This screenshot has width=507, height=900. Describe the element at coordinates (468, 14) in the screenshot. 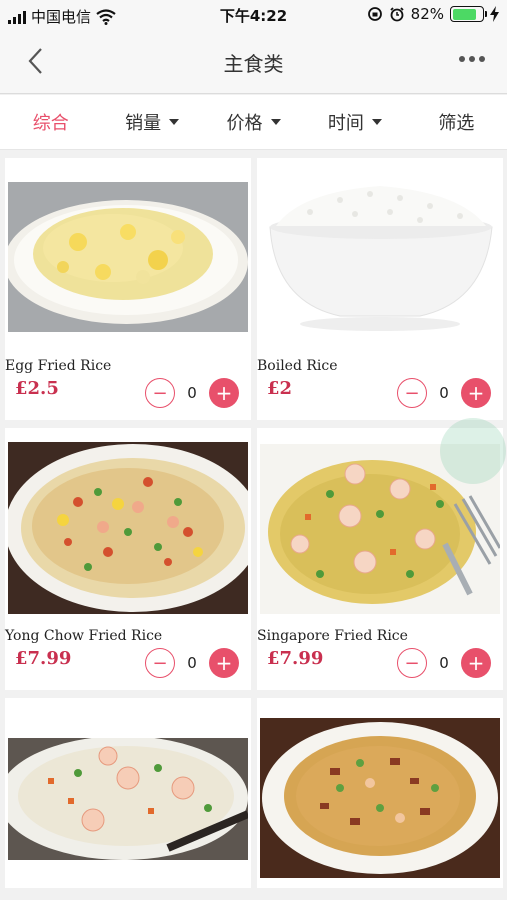

I see `battery-icon` at that location.